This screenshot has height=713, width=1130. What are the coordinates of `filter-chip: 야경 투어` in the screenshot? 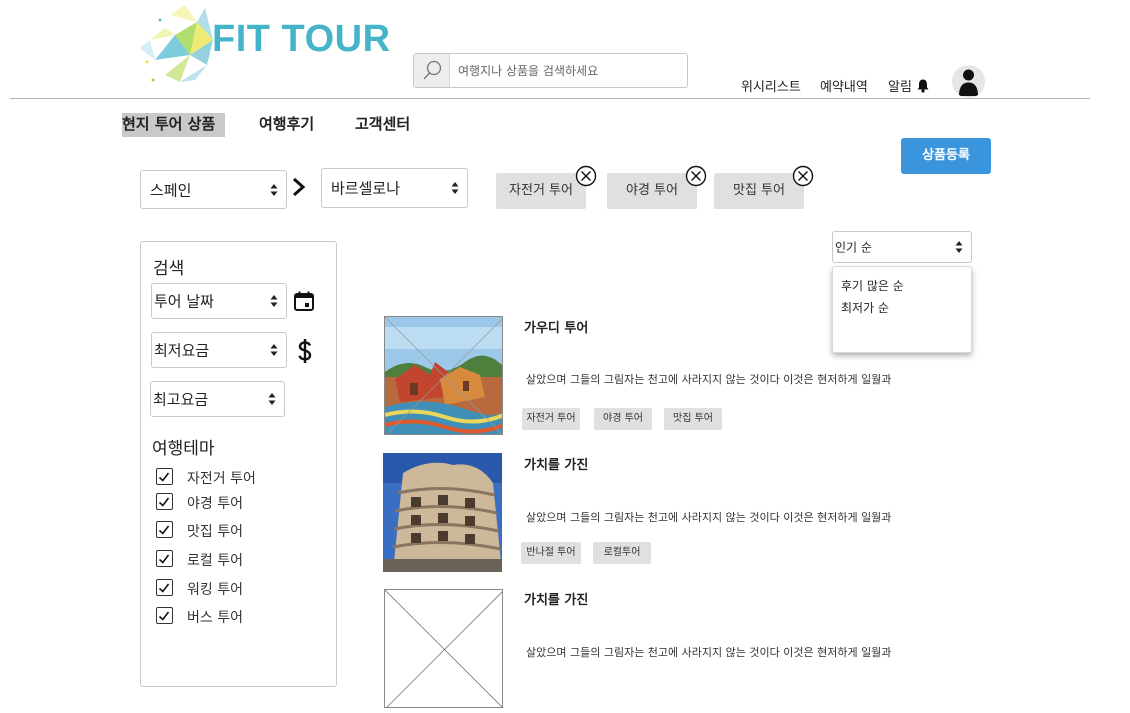 It's located at (652, 191).